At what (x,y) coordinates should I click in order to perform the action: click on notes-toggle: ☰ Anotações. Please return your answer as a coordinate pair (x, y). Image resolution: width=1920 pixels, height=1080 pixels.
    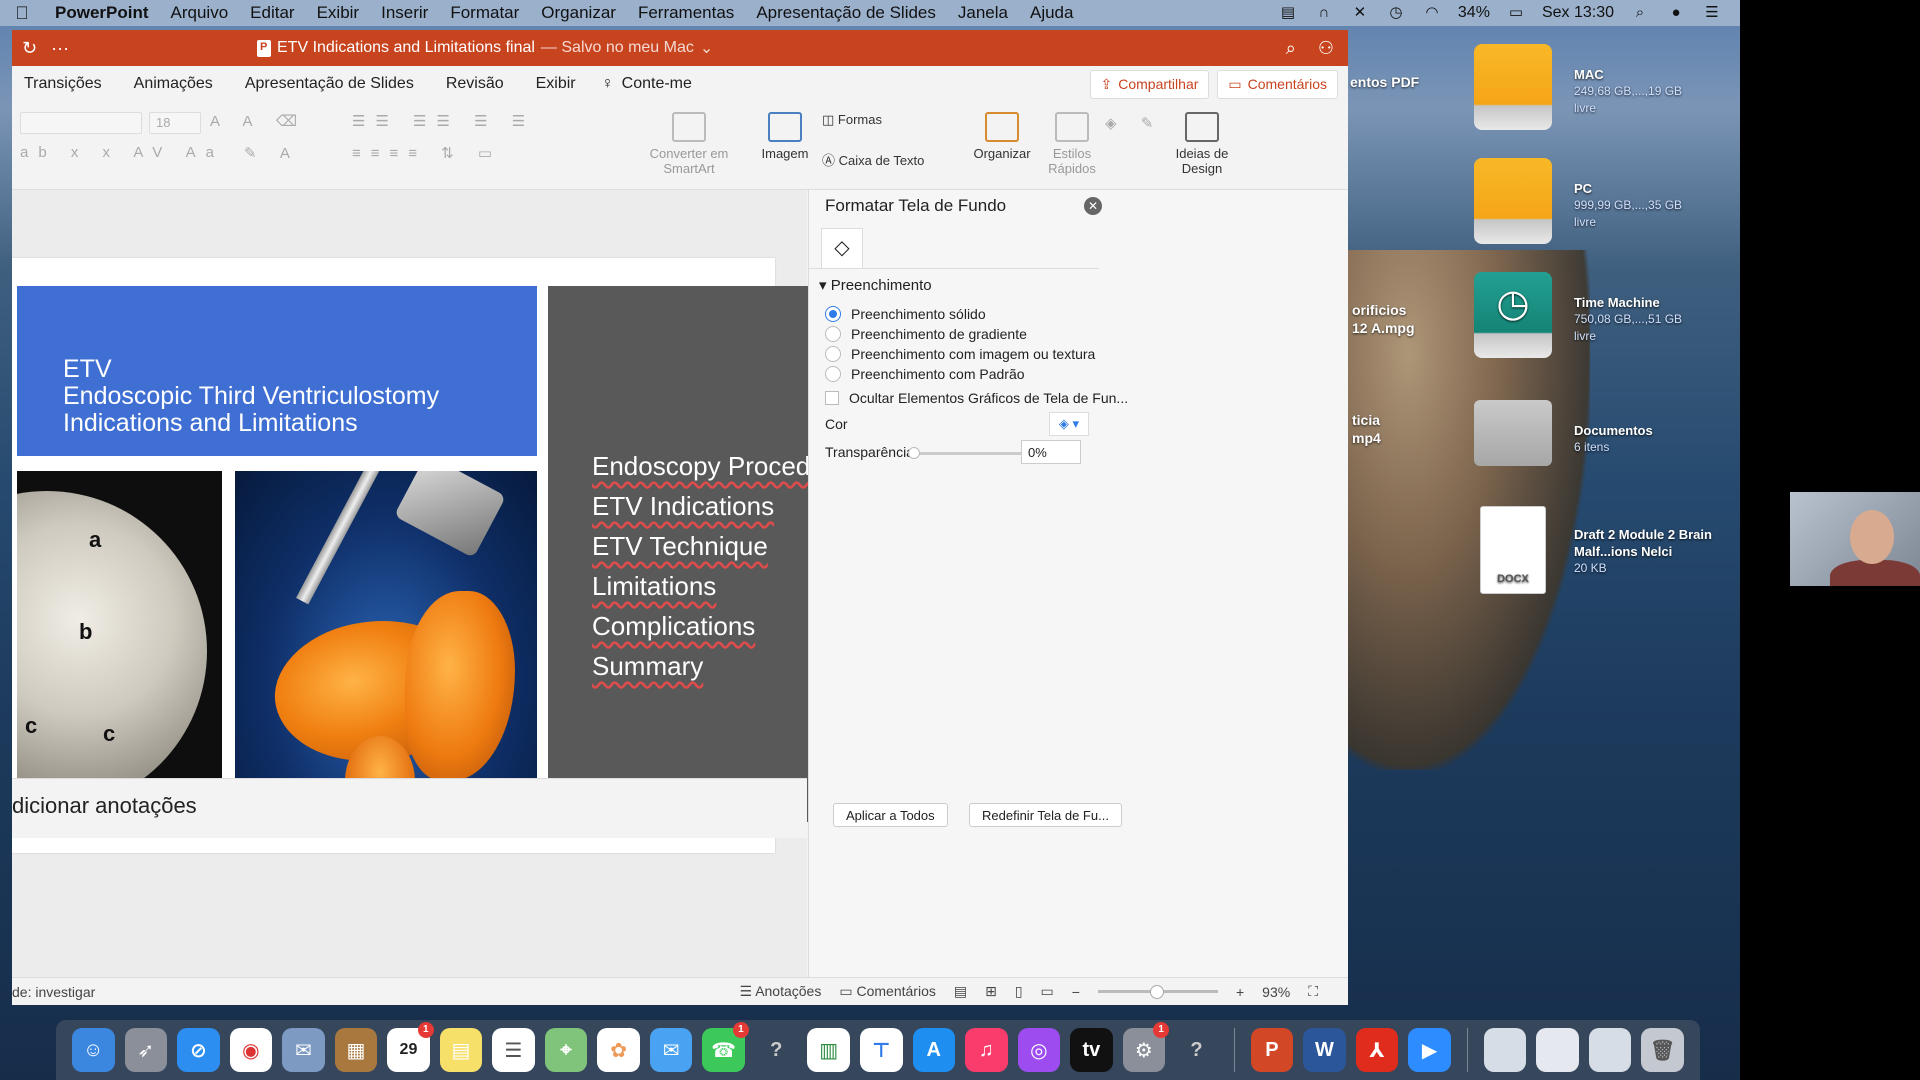
    Looking at the image, I should click on (781, 991).